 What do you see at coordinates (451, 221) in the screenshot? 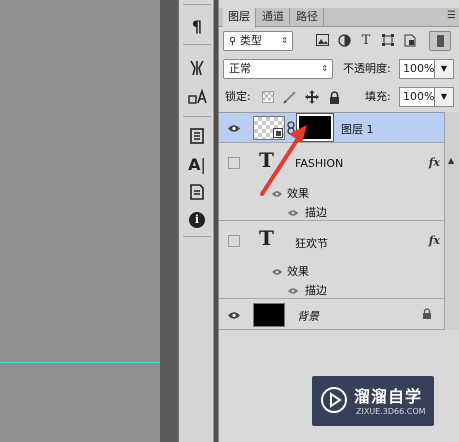
I see `layers-scrollbar: ▲` at bounding box center [451, 221].